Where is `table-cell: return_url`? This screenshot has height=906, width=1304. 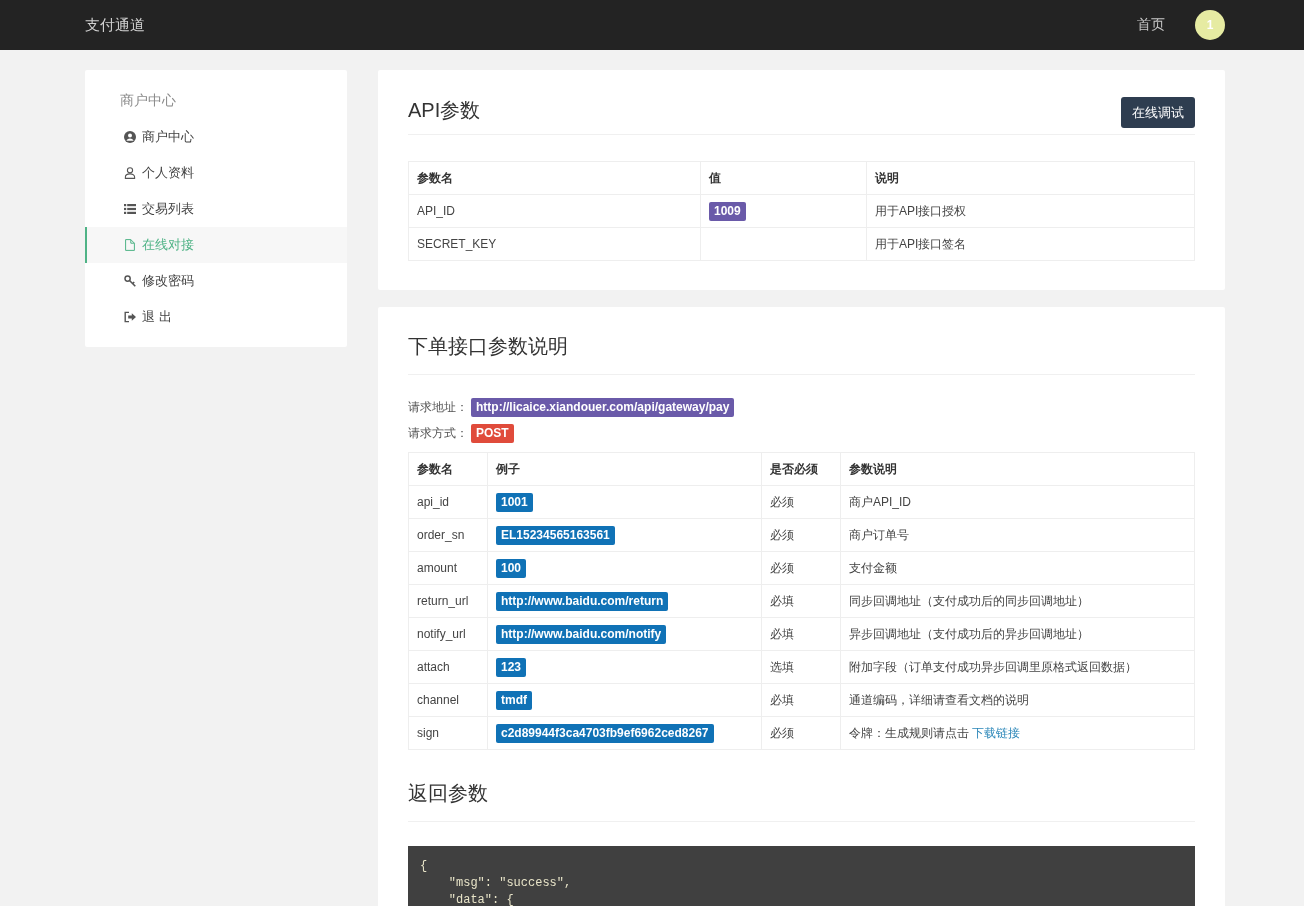 table-cell: return_url is located at coordinates (448, 601).